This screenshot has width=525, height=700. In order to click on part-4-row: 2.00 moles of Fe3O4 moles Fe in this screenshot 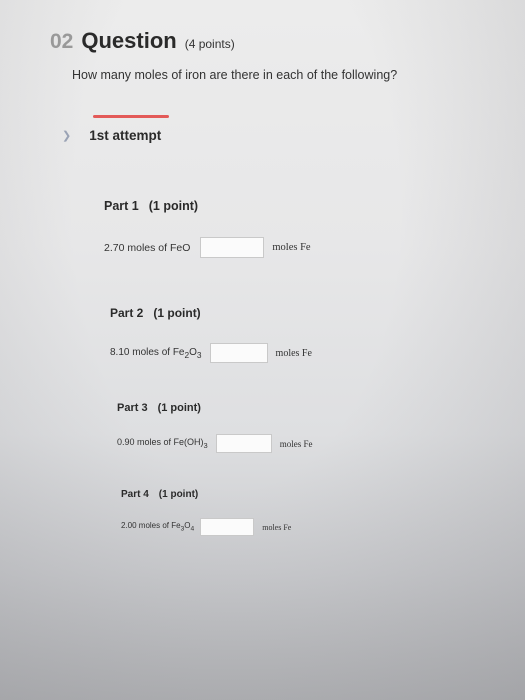, I will do `click(206, 527)`.